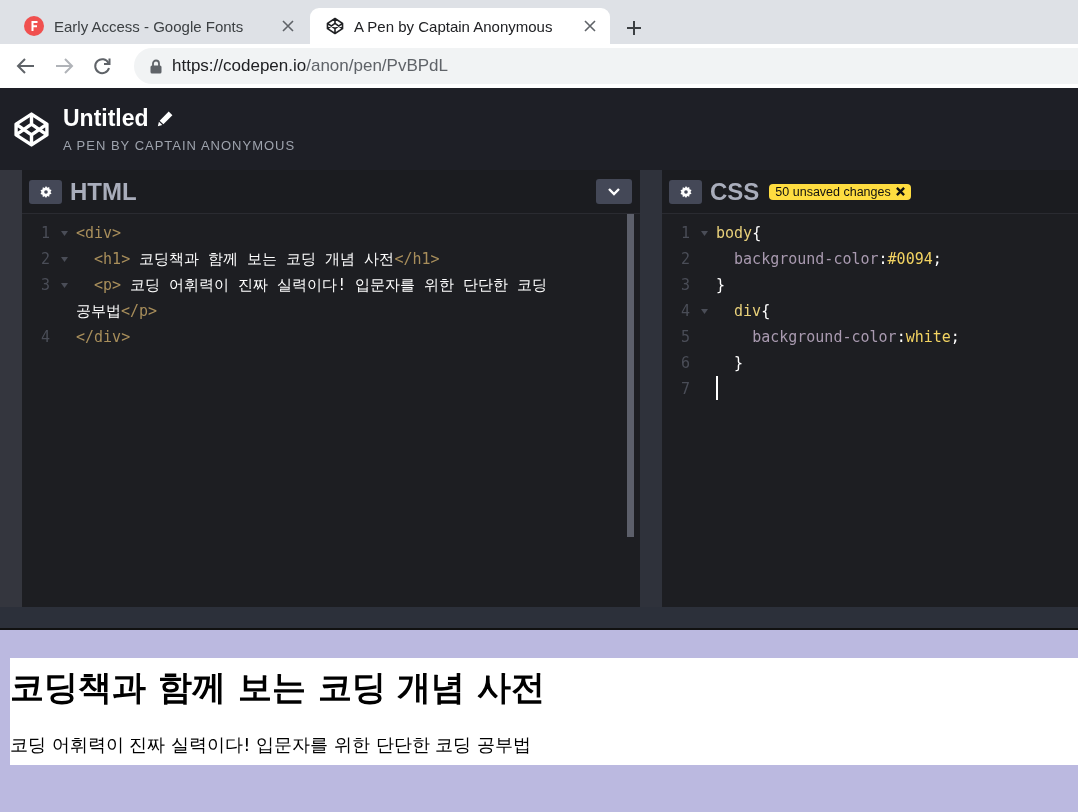  What do you see at coordinates (739, 233) in the screenshot?
I see `code-line: body{` at bounding box center [739, 233].